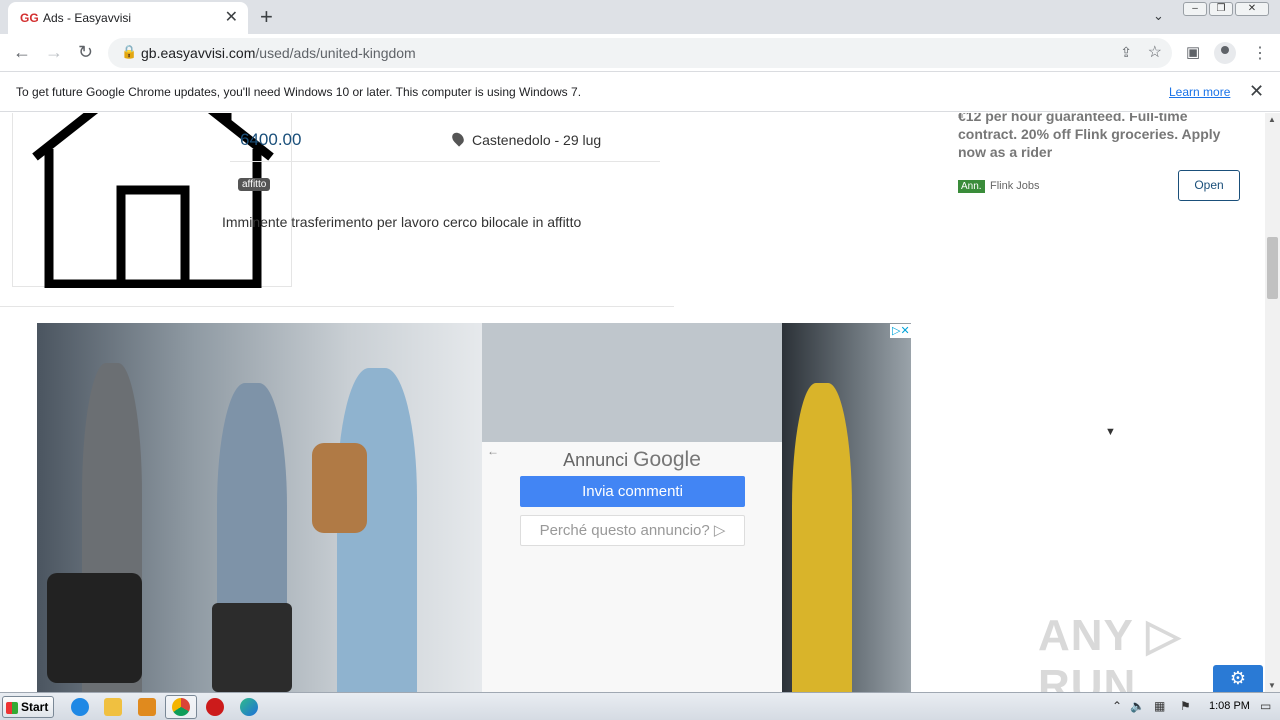  Describe the element at coordinates (1209, 185) in the screenshot. I see `open-ad-button: Open` at that location.